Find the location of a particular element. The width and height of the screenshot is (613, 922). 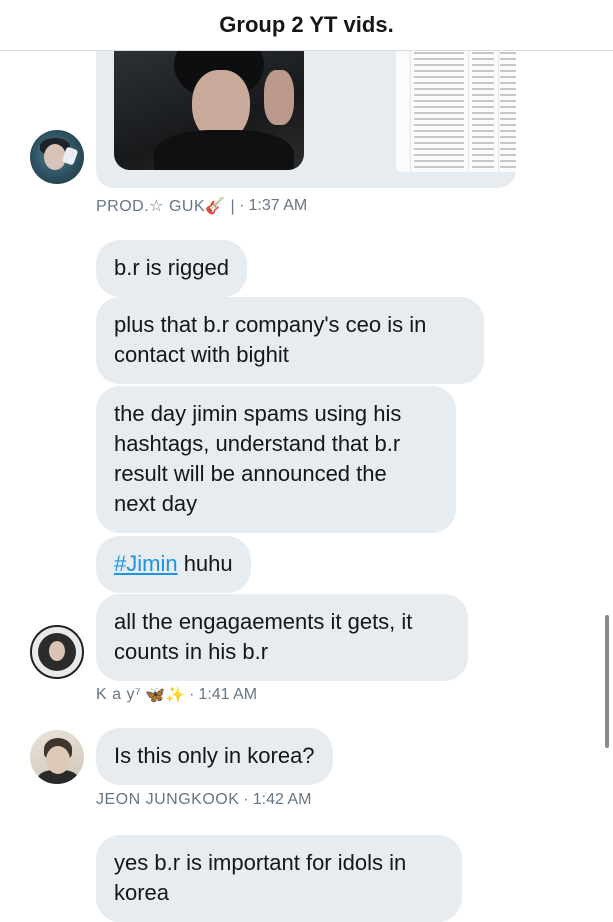

conversation-title: Group 2 YT vids. is located at coordinates (306, 25).